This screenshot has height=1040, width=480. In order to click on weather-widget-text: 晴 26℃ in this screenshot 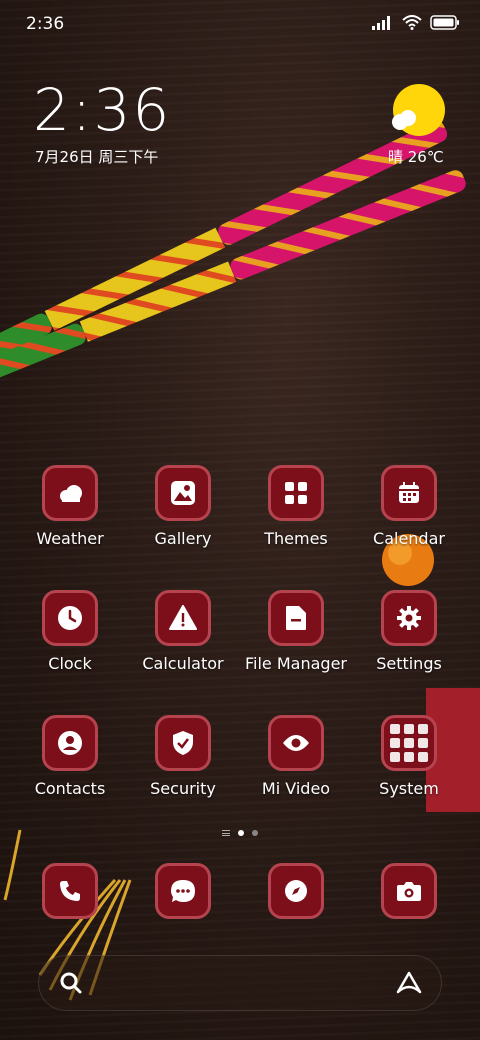, I will do `click(416, 157)`.